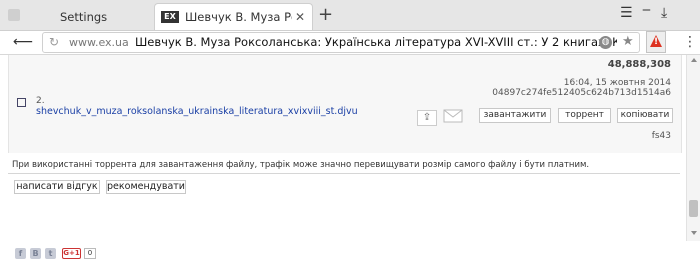  I want to click on scrollbar-thumb, so click(693, 208).